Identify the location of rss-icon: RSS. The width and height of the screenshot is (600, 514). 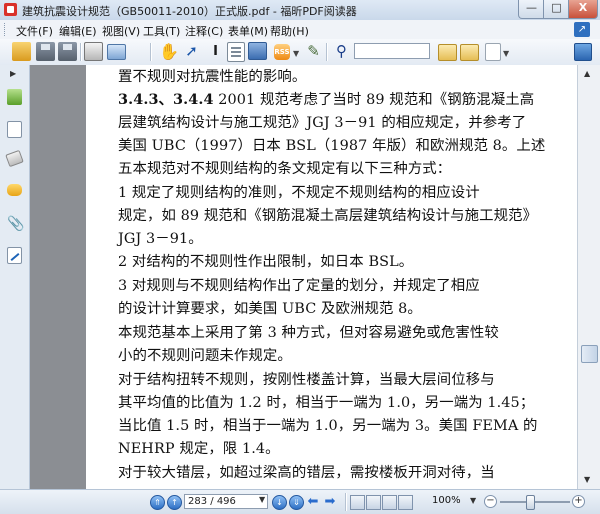
(282, 52).